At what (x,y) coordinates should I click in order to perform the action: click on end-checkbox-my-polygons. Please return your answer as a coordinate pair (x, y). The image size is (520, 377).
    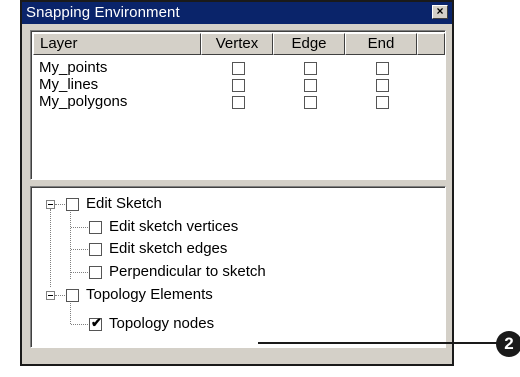
    Looking at the image, I should click on (382, 102).